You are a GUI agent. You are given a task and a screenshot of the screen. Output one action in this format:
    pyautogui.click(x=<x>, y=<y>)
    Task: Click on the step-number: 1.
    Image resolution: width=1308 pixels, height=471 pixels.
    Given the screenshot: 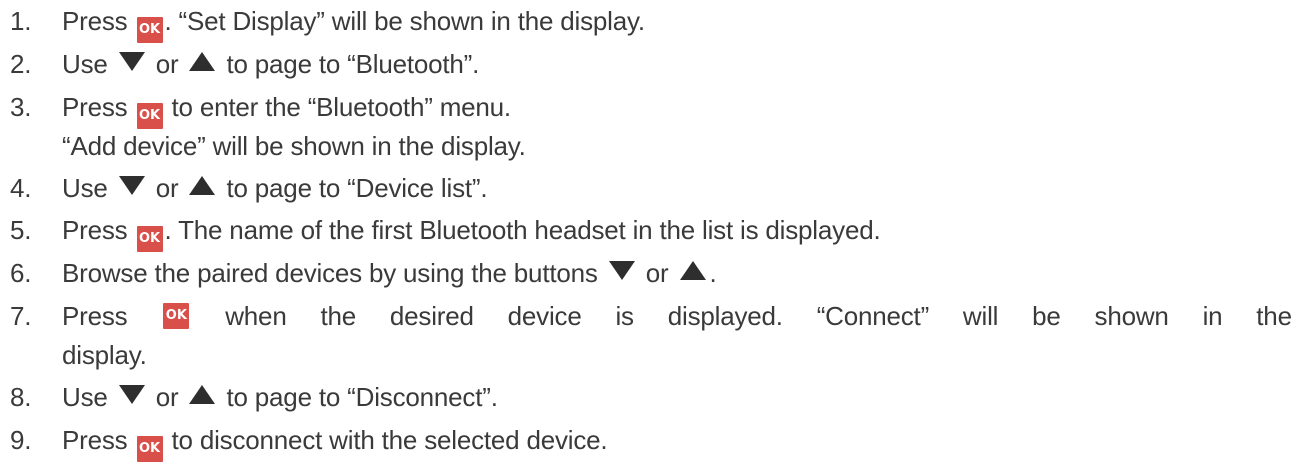 What is the action you would take?
    pyautogui.click(x=21, y=21)
    